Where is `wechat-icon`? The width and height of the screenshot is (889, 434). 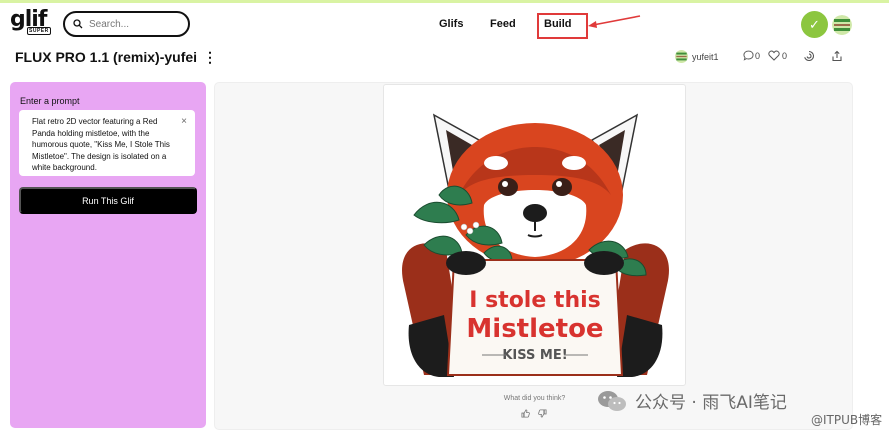 wechat-icon is located at coordinates (612, 400).